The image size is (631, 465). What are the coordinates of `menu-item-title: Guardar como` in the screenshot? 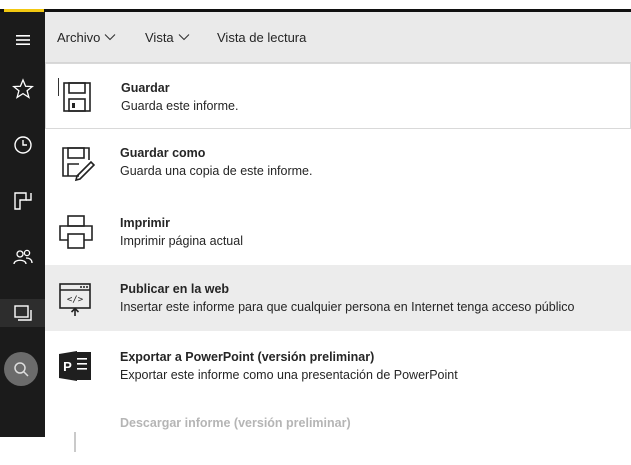 It's located at (163, 153).